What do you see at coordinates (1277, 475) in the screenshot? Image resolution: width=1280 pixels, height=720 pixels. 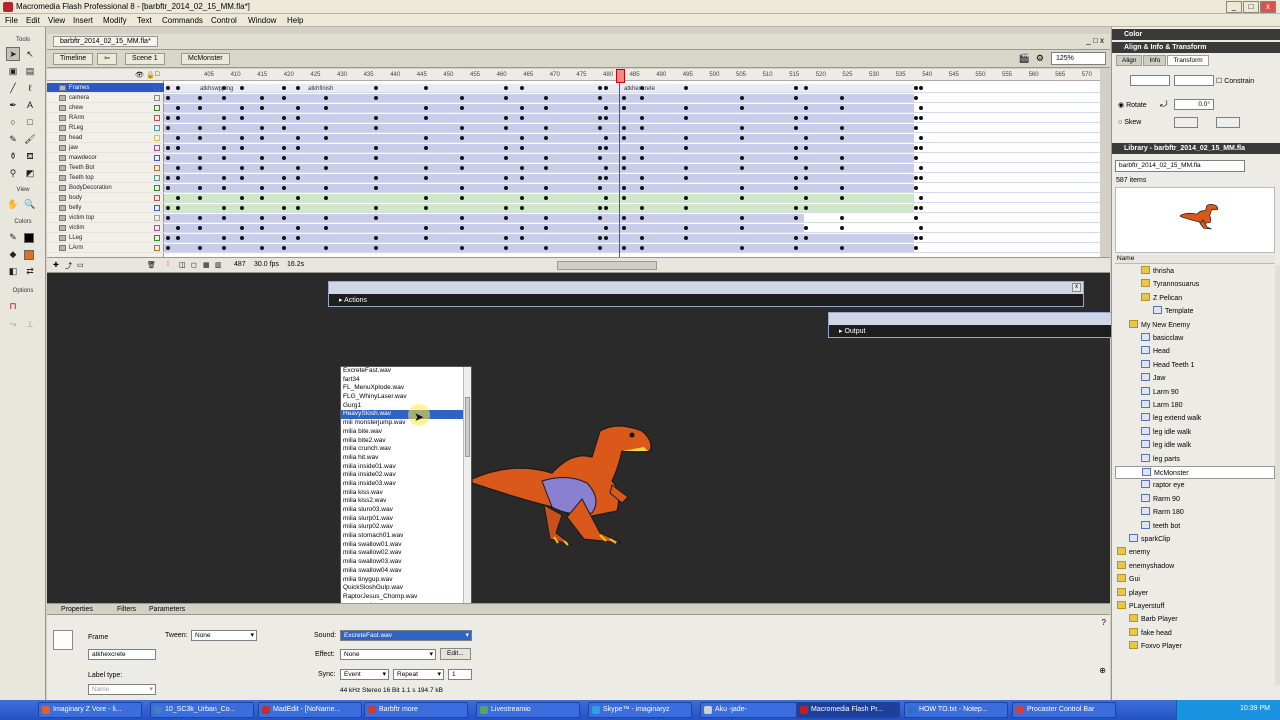 I see `library-scrollbar` at bounding box center [1277, 475].